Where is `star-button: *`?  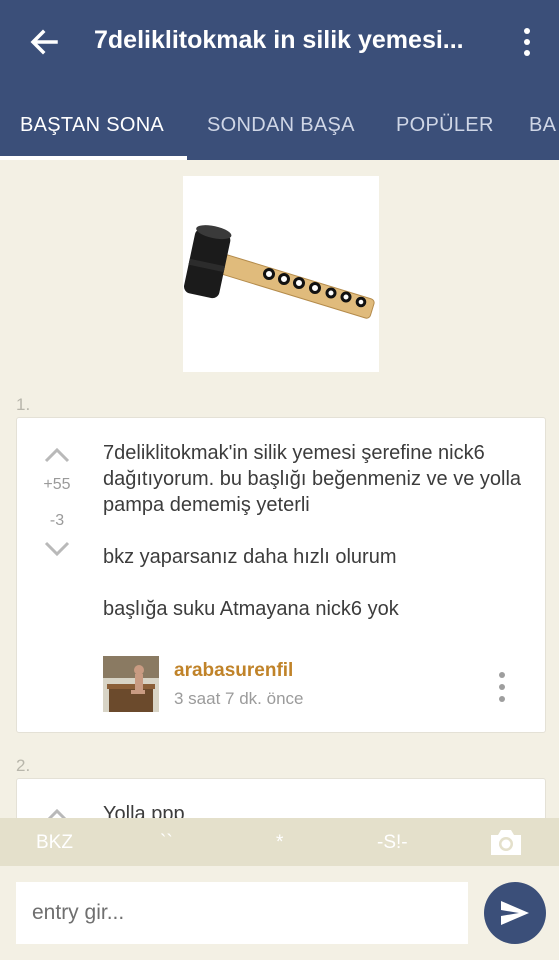 star-button: * is located at coordinates (279, 843).